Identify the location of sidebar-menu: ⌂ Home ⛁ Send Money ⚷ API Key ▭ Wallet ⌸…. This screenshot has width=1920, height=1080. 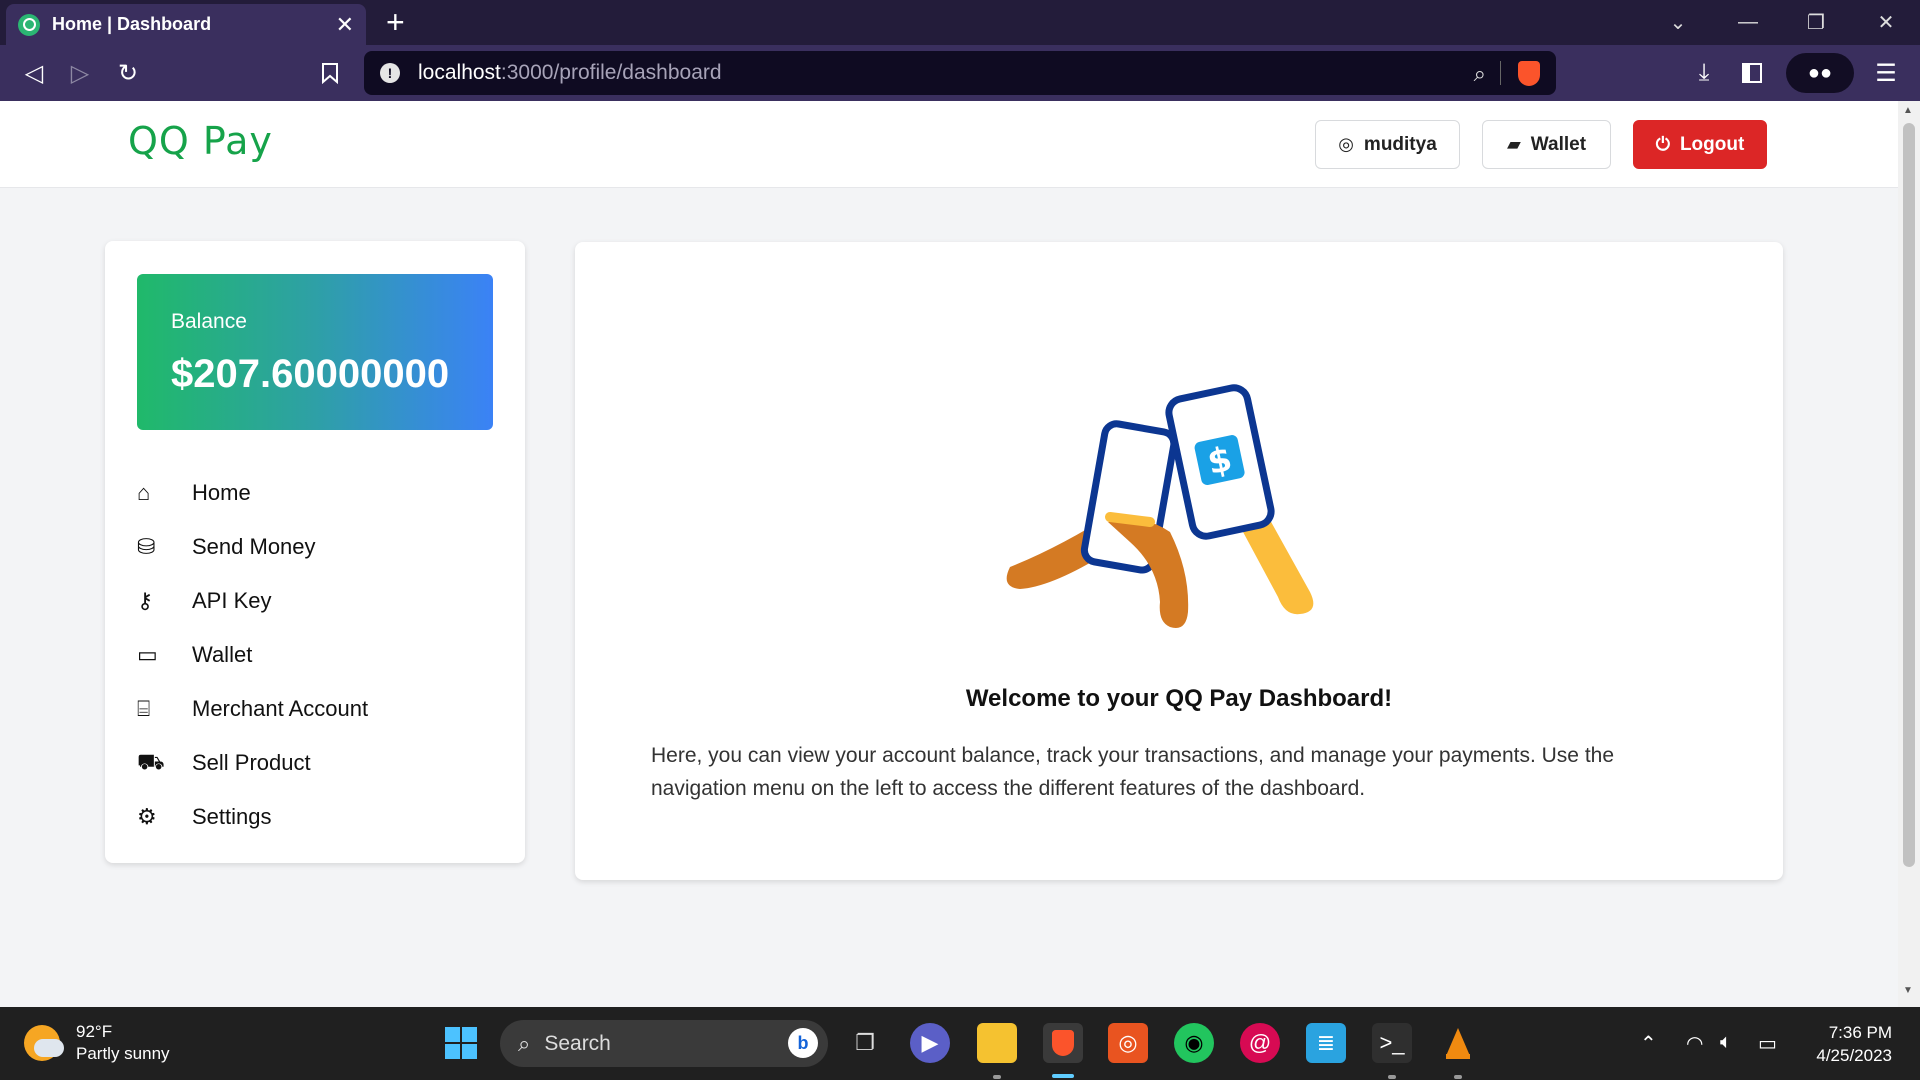
(317, 655).